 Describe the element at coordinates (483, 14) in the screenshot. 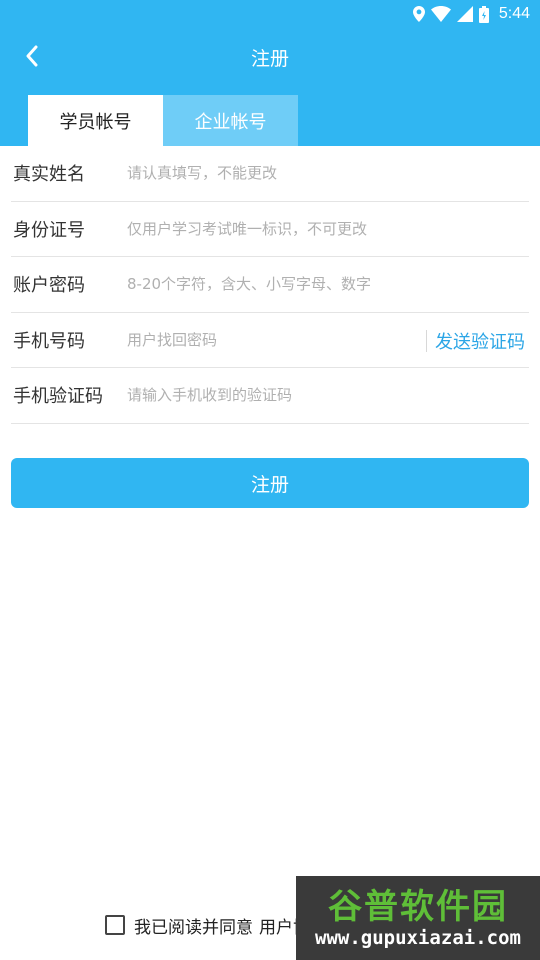

I see `battery-icon` at that location.